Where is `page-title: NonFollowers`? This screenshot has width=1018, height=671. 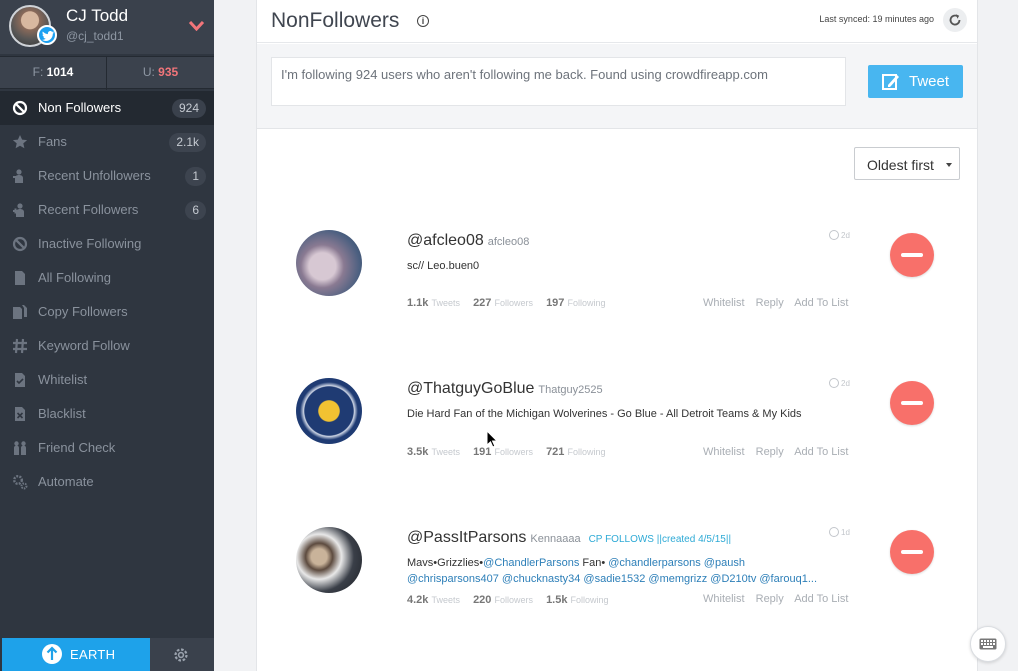
page-title: NonFollowers is located at coordinates (335, 20).